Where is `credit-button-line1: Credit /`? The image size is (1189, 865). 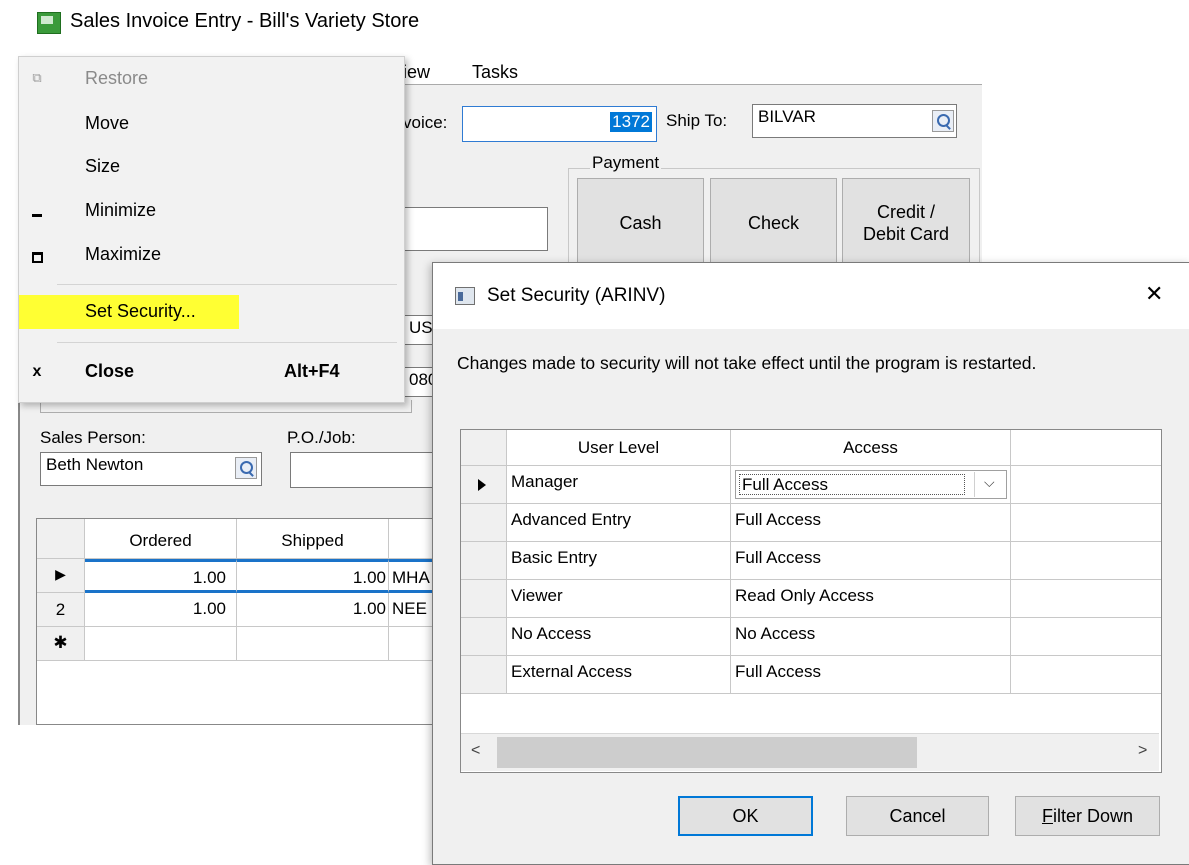
credit-button-line1: Credit / is located at coordinates (906, 212).